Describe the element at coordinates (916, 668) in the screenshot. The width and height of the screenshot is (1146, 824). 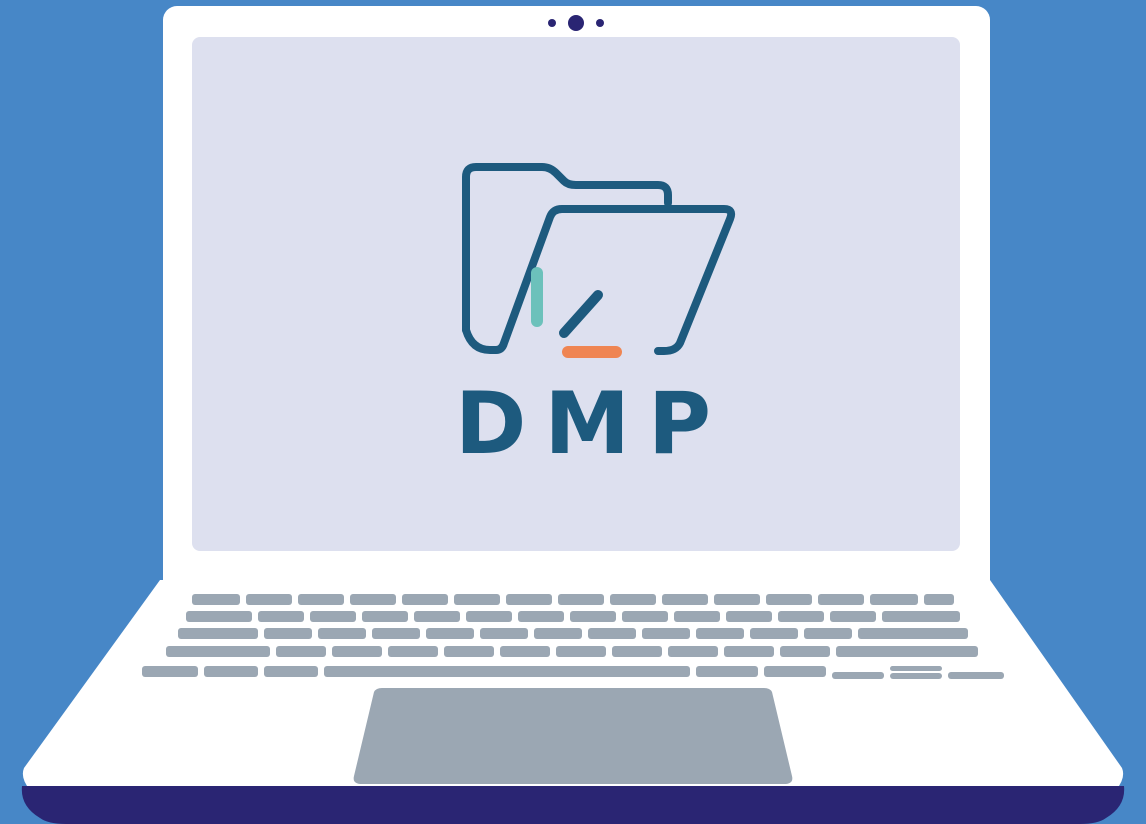
I see `arrow-up-key` at that location.